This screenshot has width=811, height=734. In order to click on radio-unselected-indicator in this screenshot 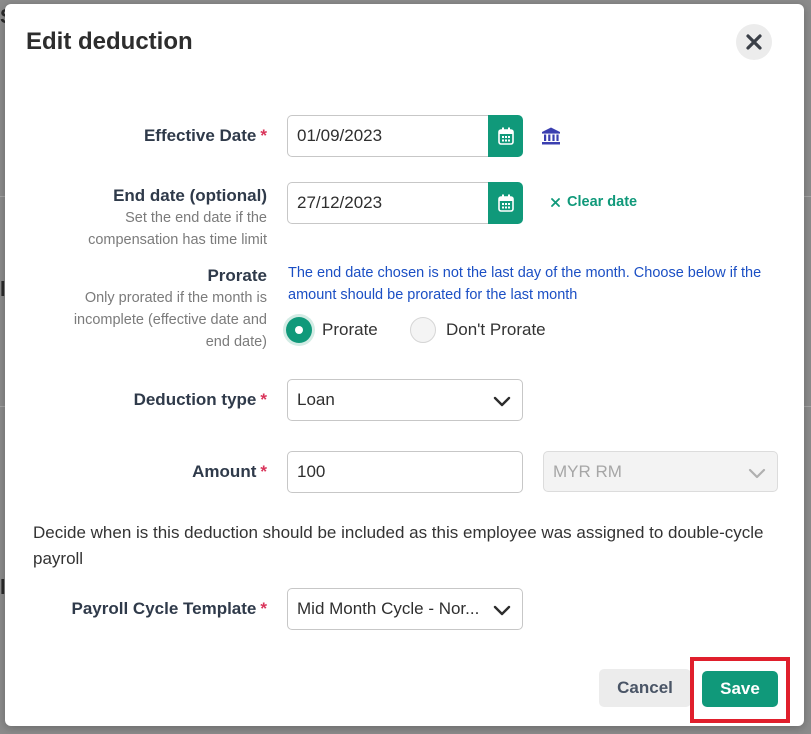, I will do `click(423, 330)`.